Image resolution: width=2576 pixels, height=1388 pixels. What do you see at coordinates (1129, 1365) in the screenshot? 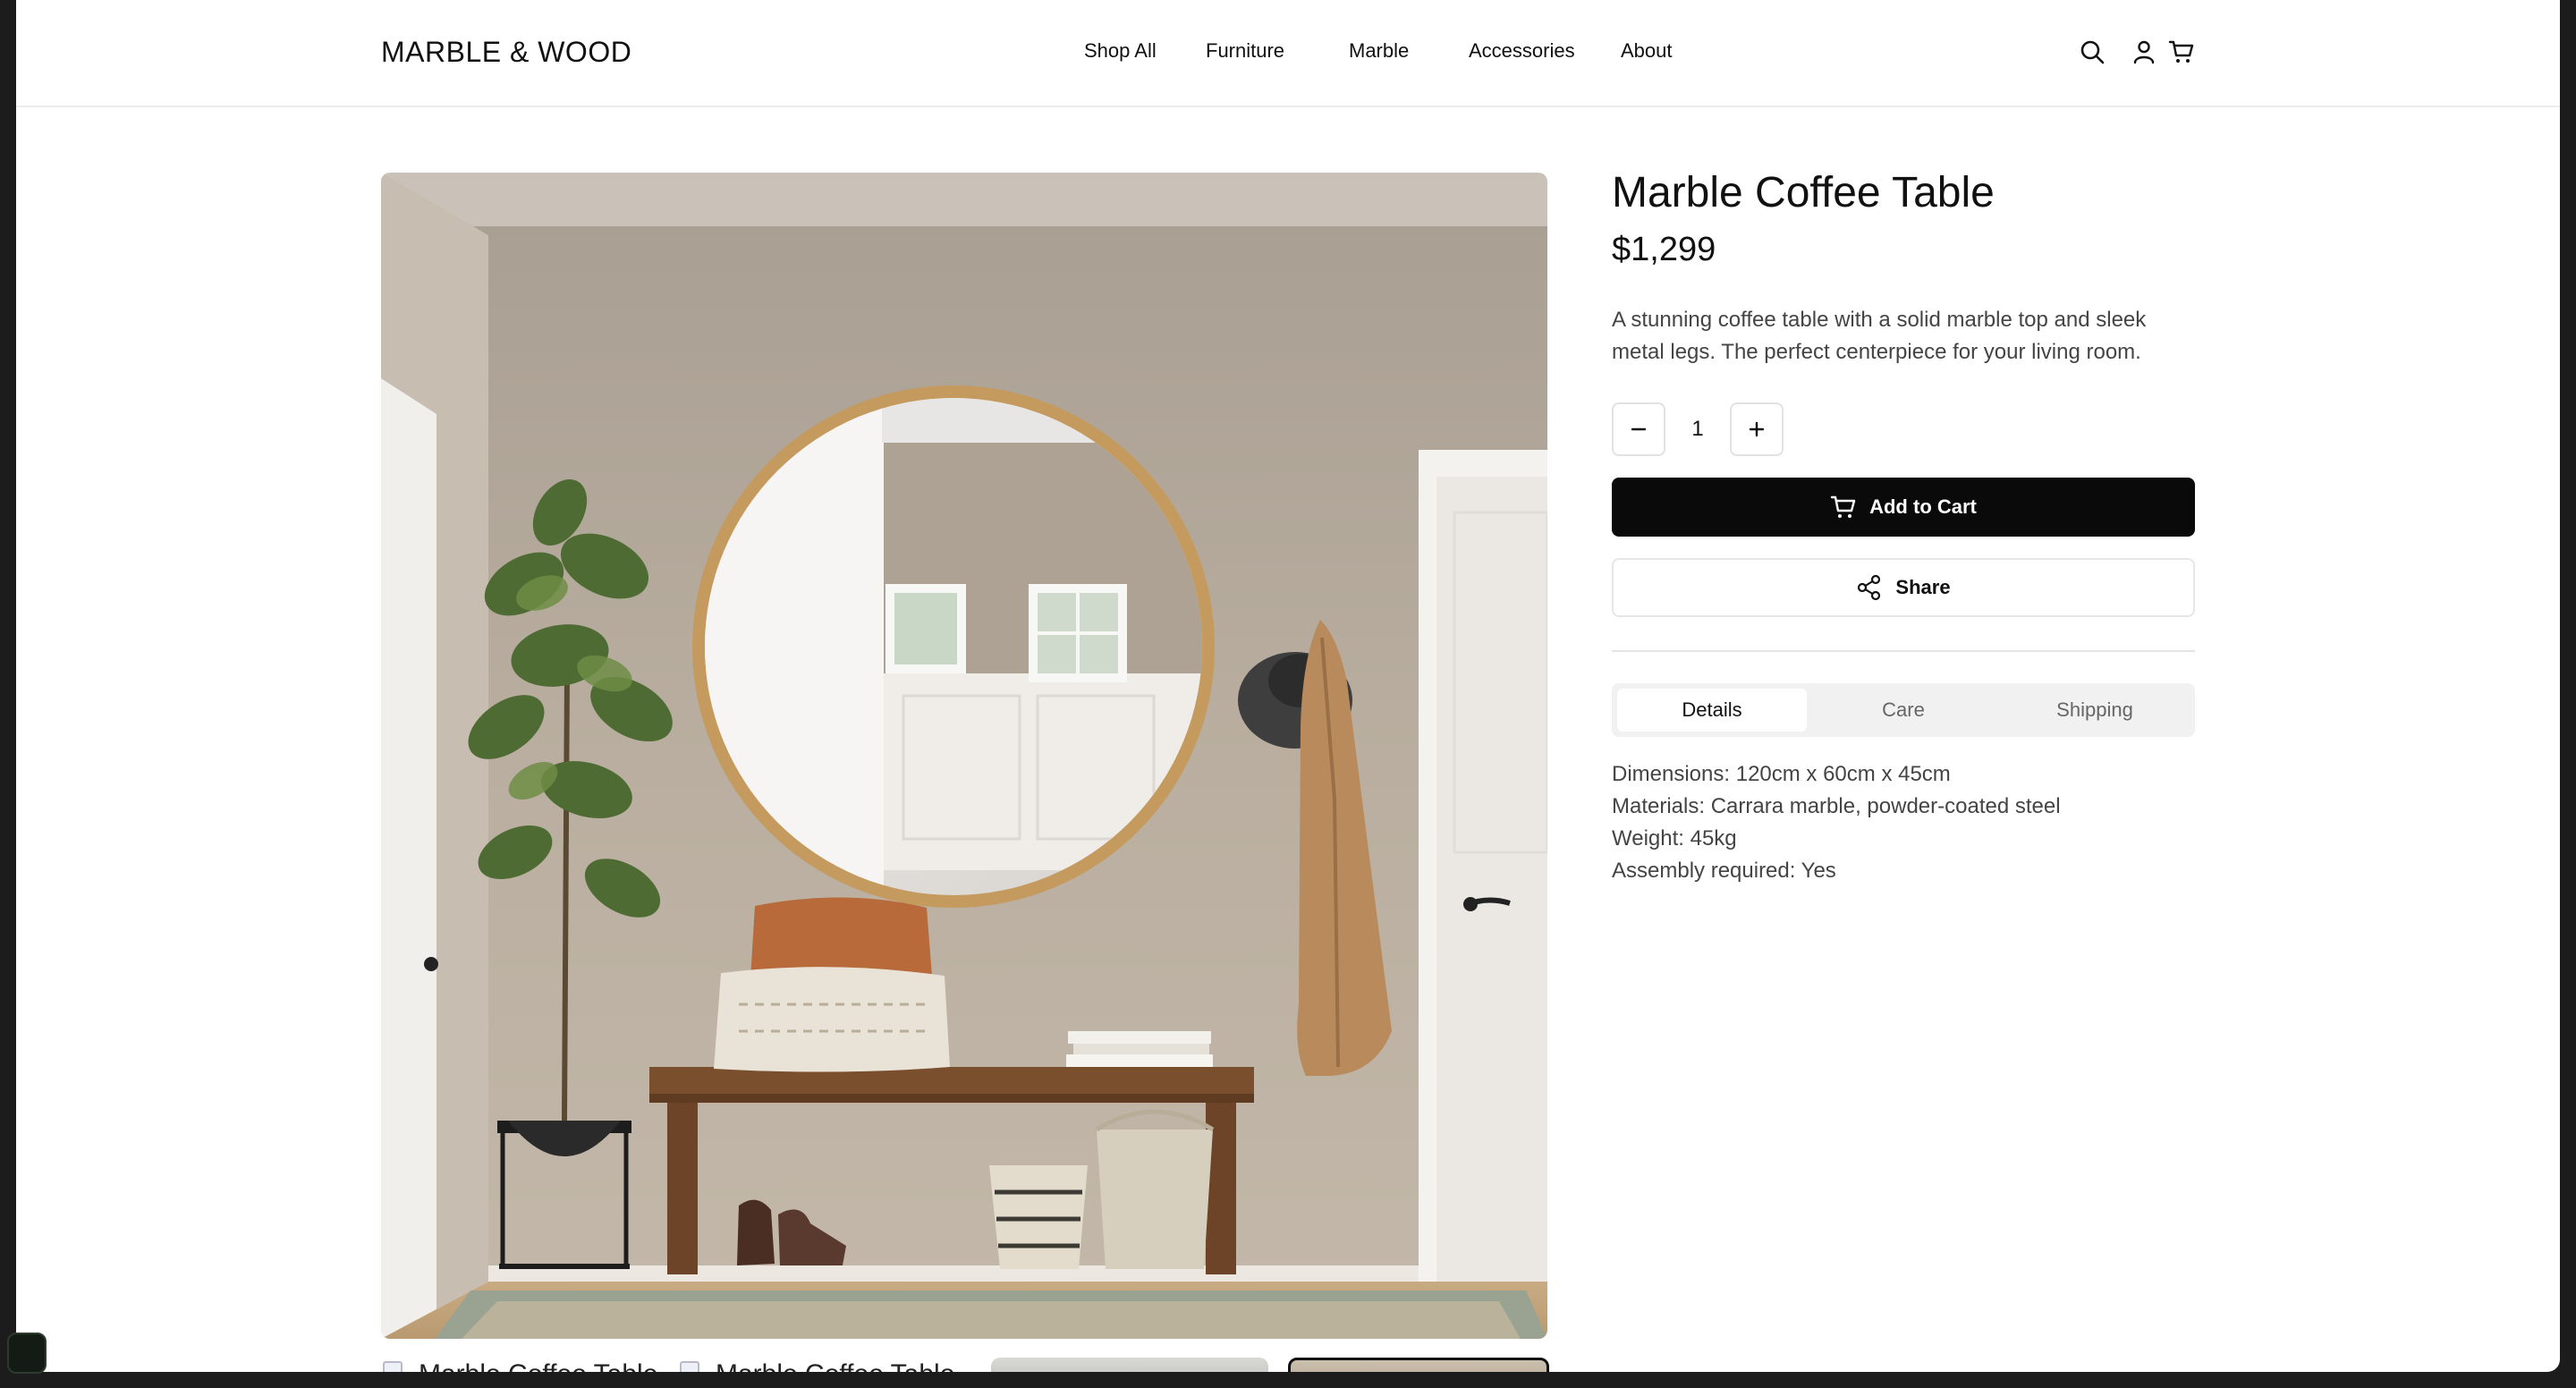
I see `thumbnail-image` at bounding box center [1129, 1365].